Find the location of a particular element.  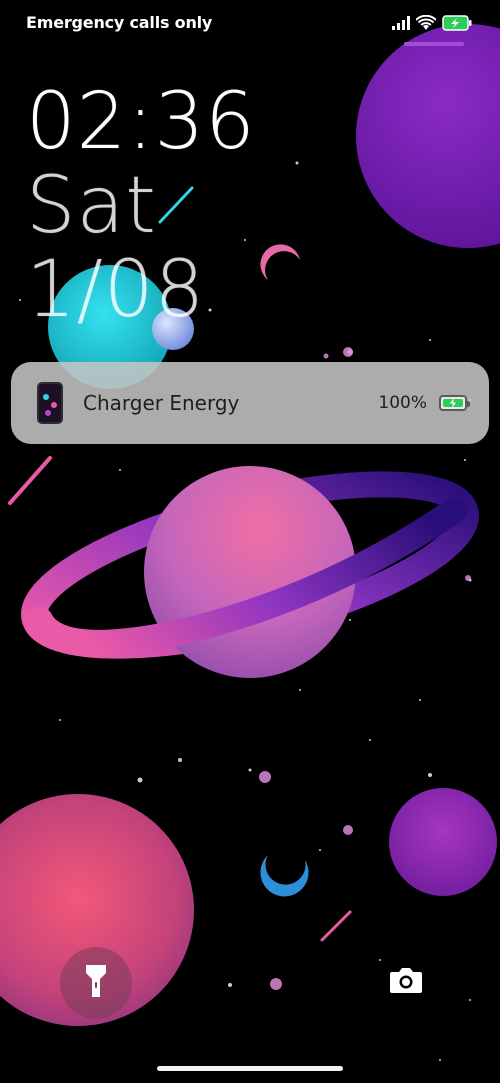

battery-percent: 100% is located at coordinates (402, 403).